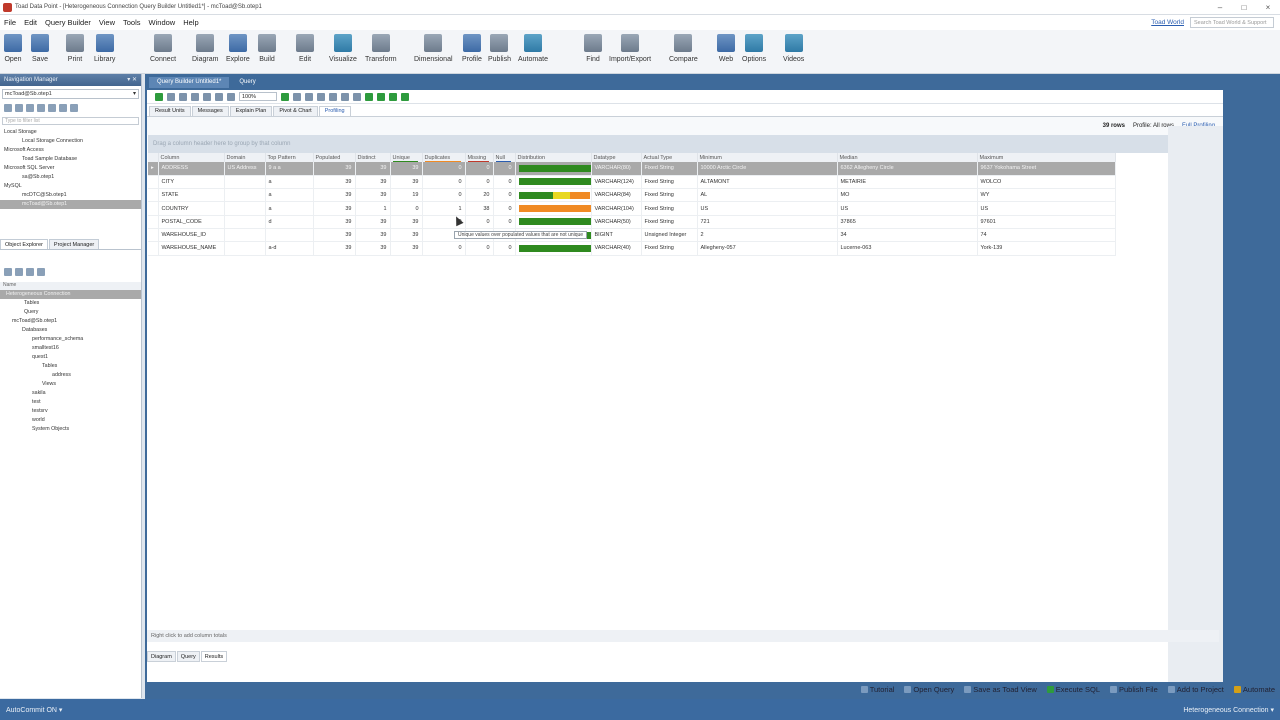 This screenshot has width=1280, height=720. I want to click on automate-button: Automate, so click(1254, 689).